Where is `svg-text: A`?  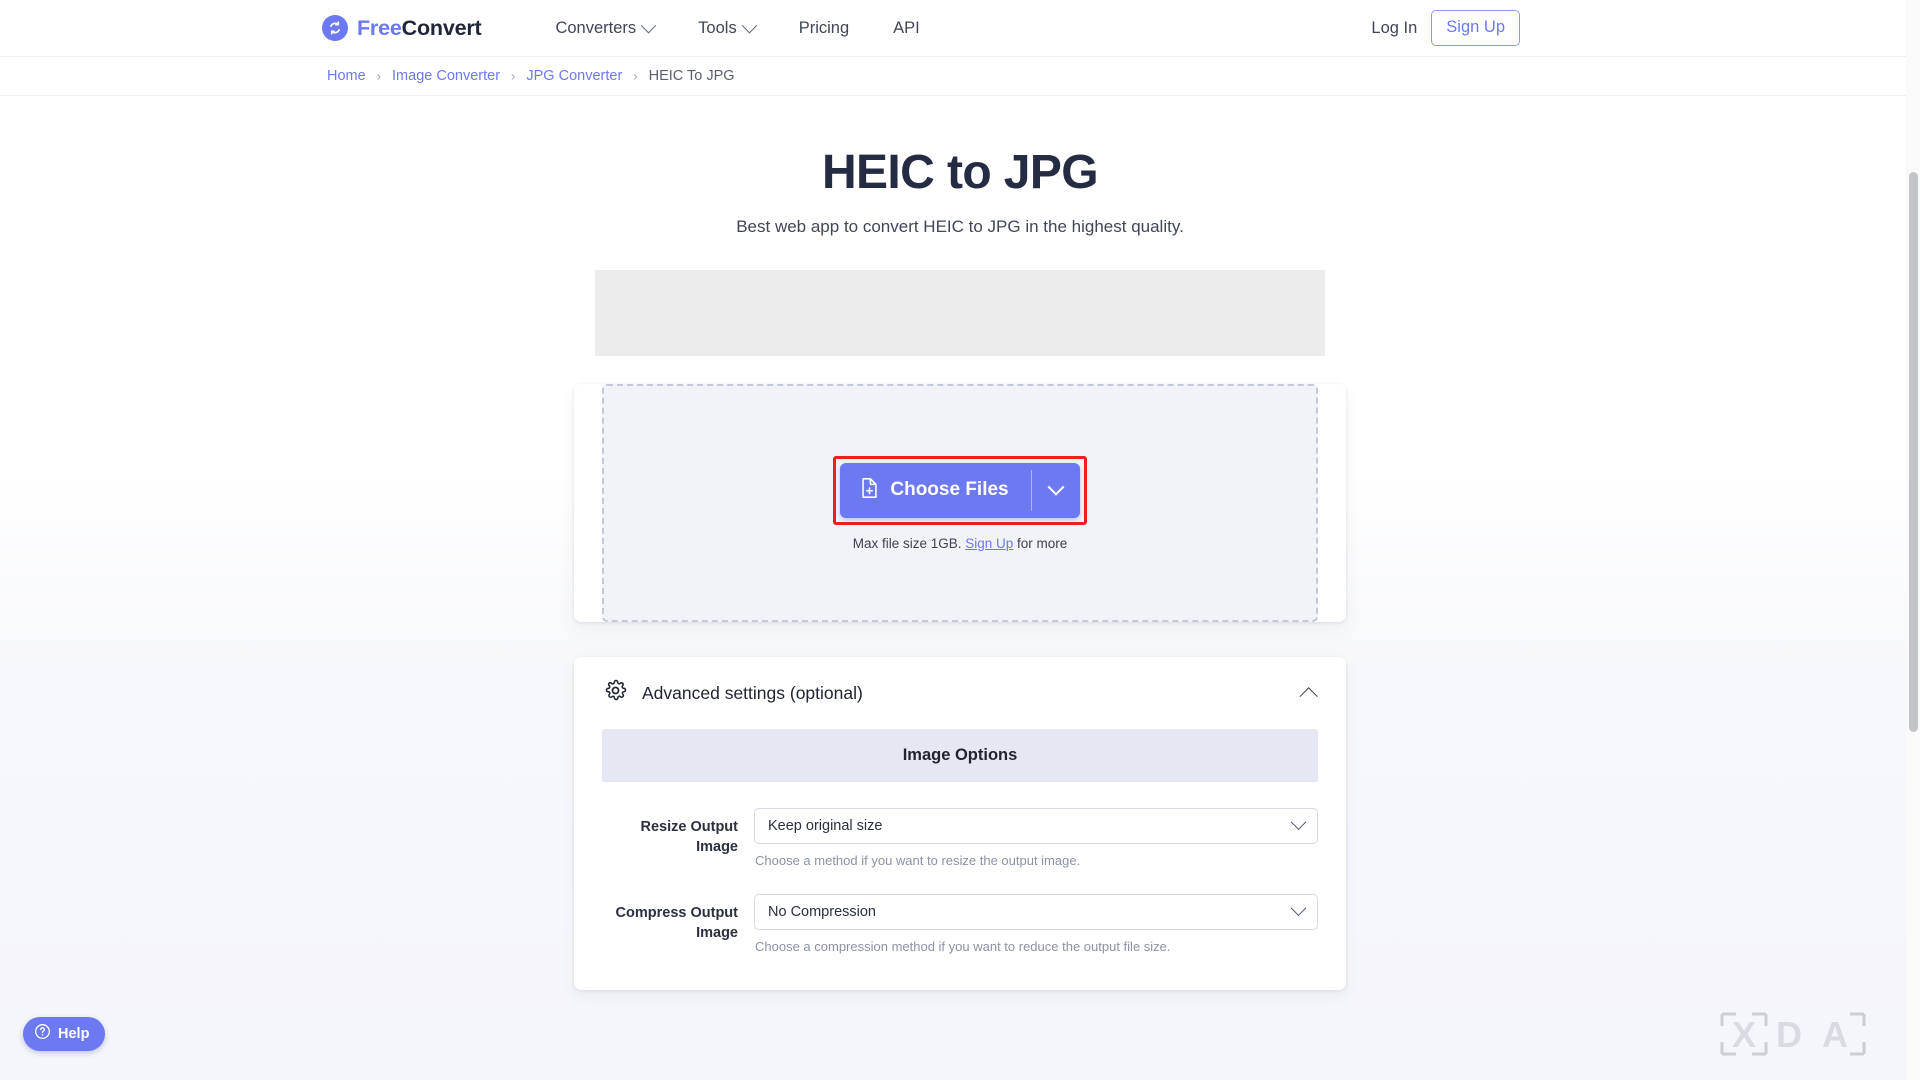 svg-text: A is located at coordinates (1836, 1034).